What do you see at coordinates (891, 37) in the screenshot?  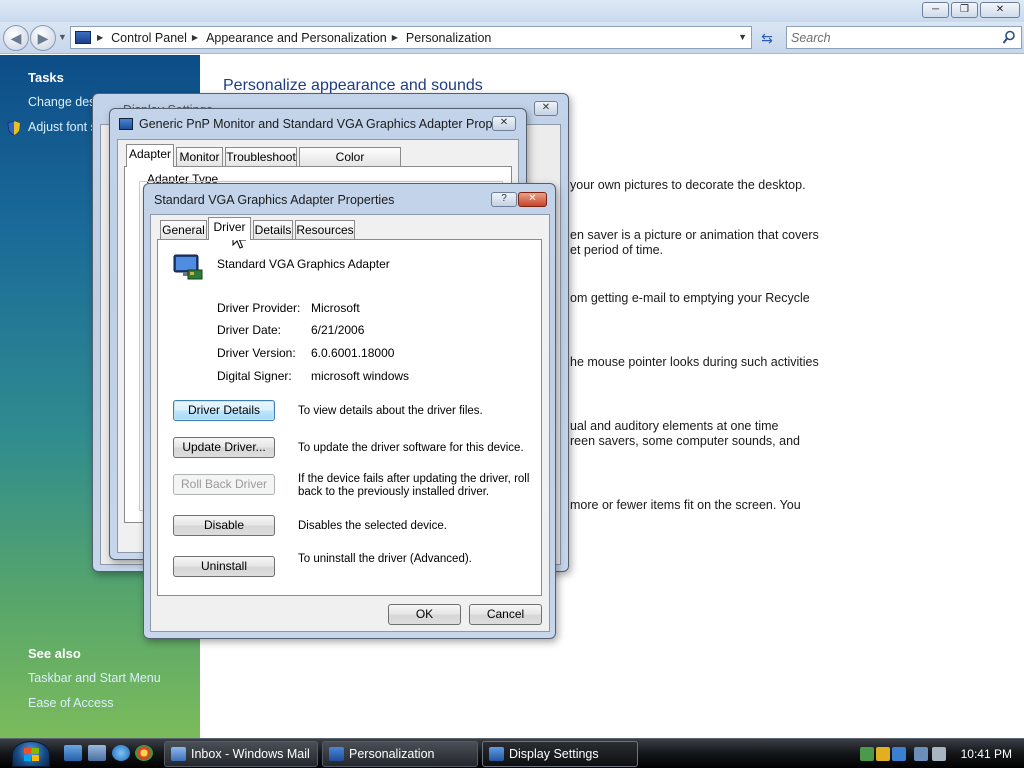 I see `search-input` at bounding box center [891, 37].